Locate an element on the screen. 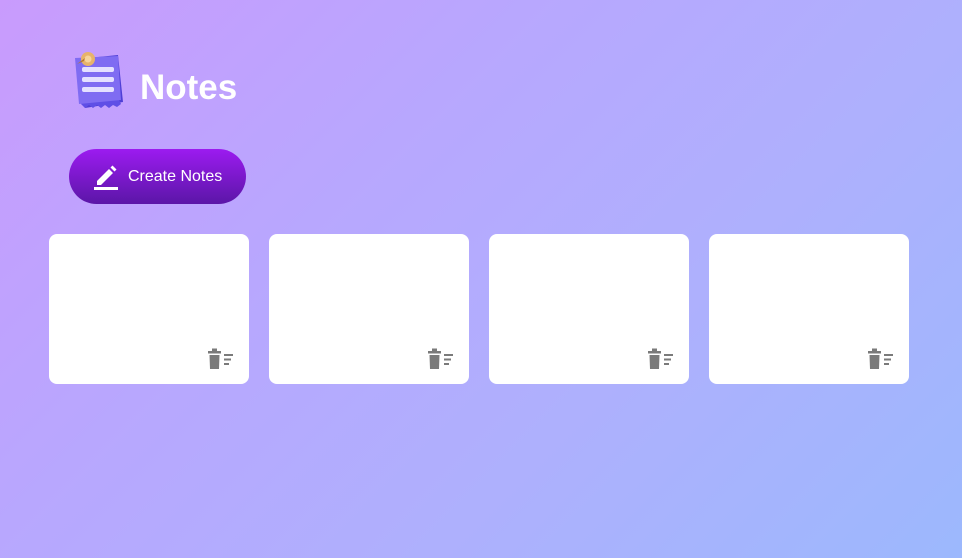  app-header: Notes is located at coordinates (154, 81).